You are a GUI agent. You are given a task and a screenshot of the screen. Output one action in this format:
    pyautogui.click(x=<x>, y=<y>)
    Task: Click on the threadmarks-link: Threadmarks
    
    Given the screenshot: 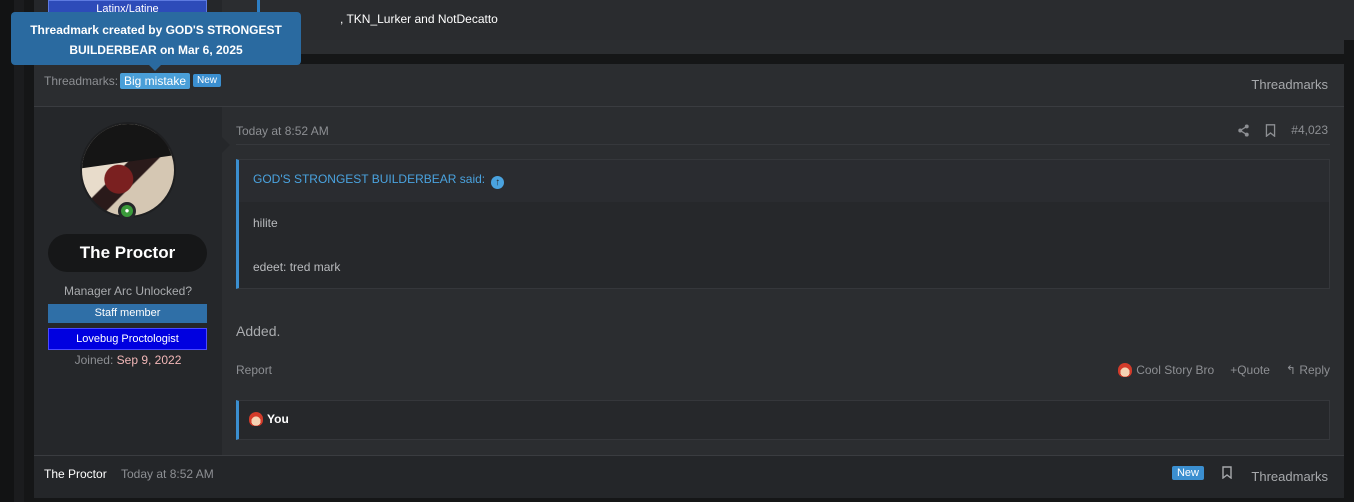 What is the action you would take?
    pyautogui.click(x=1289, y=84)
    